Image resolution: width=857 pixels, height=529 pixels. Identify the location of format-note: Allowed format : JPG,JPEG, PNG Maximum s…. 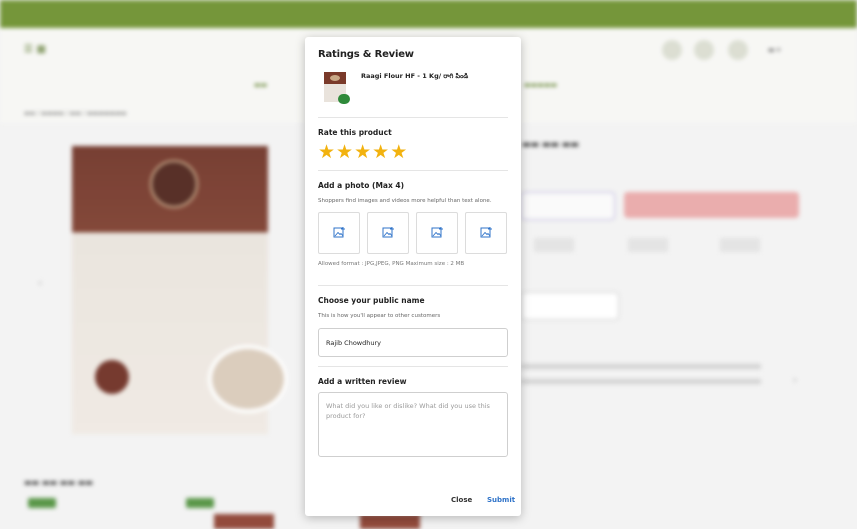
(391, 264).